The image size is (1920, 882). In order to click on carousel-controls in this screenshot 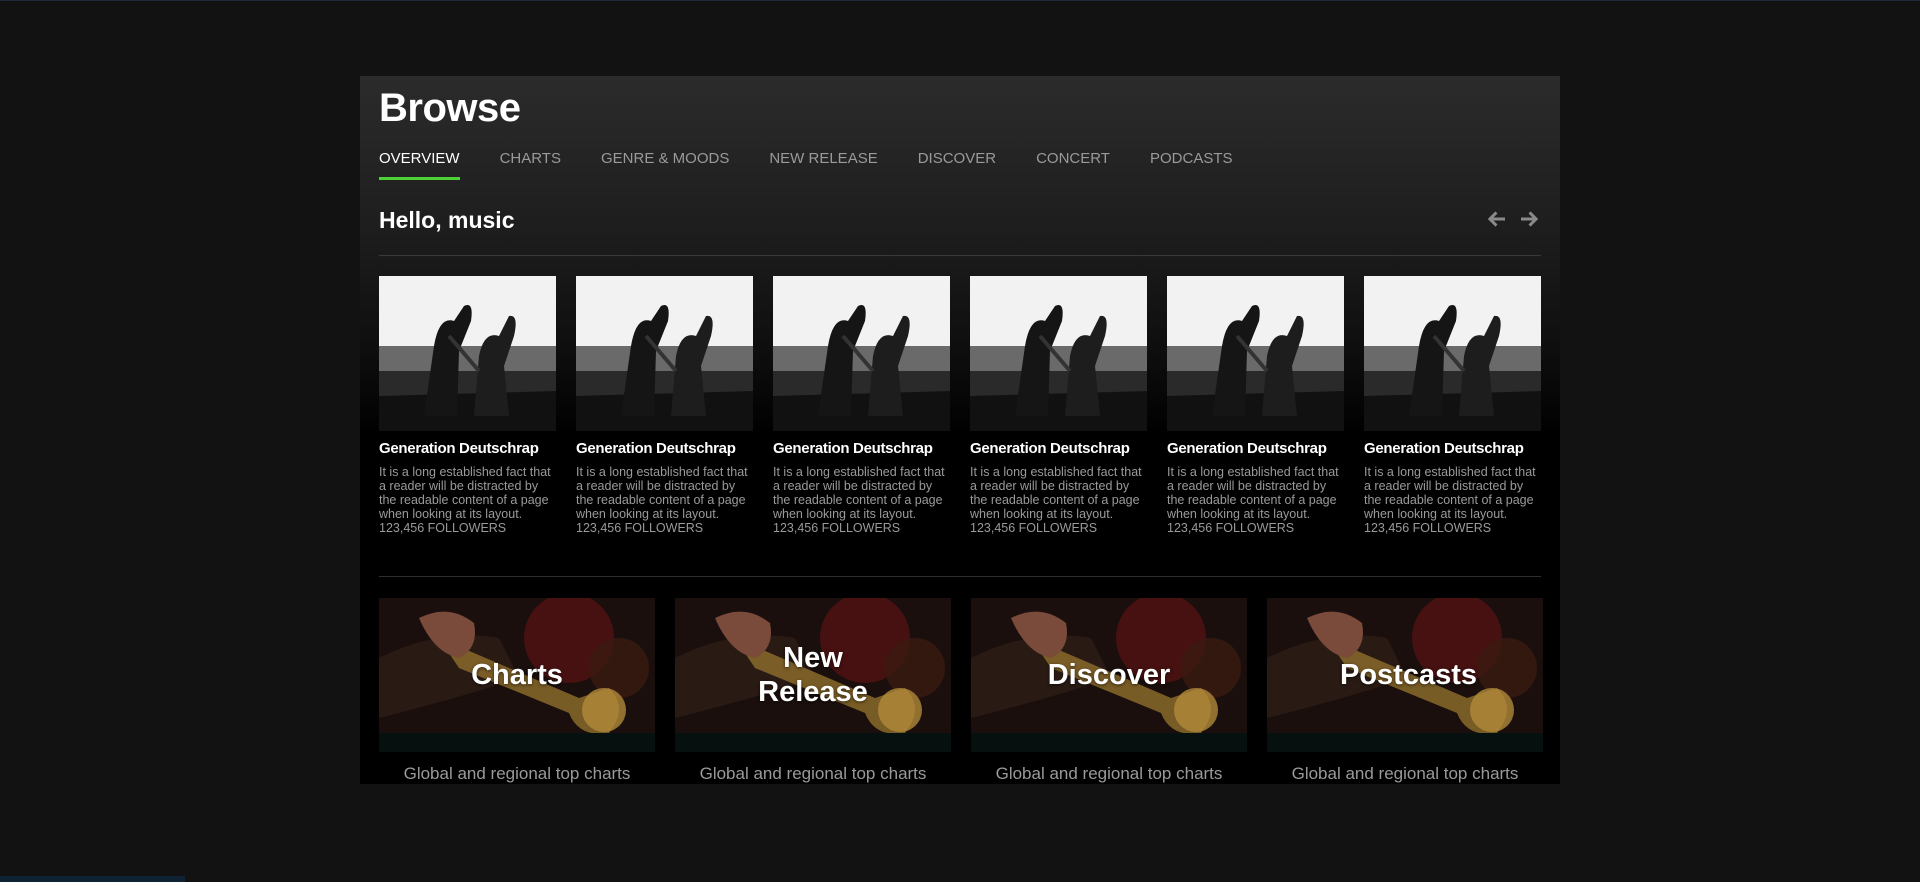, I will do `click(1513, 219)`.